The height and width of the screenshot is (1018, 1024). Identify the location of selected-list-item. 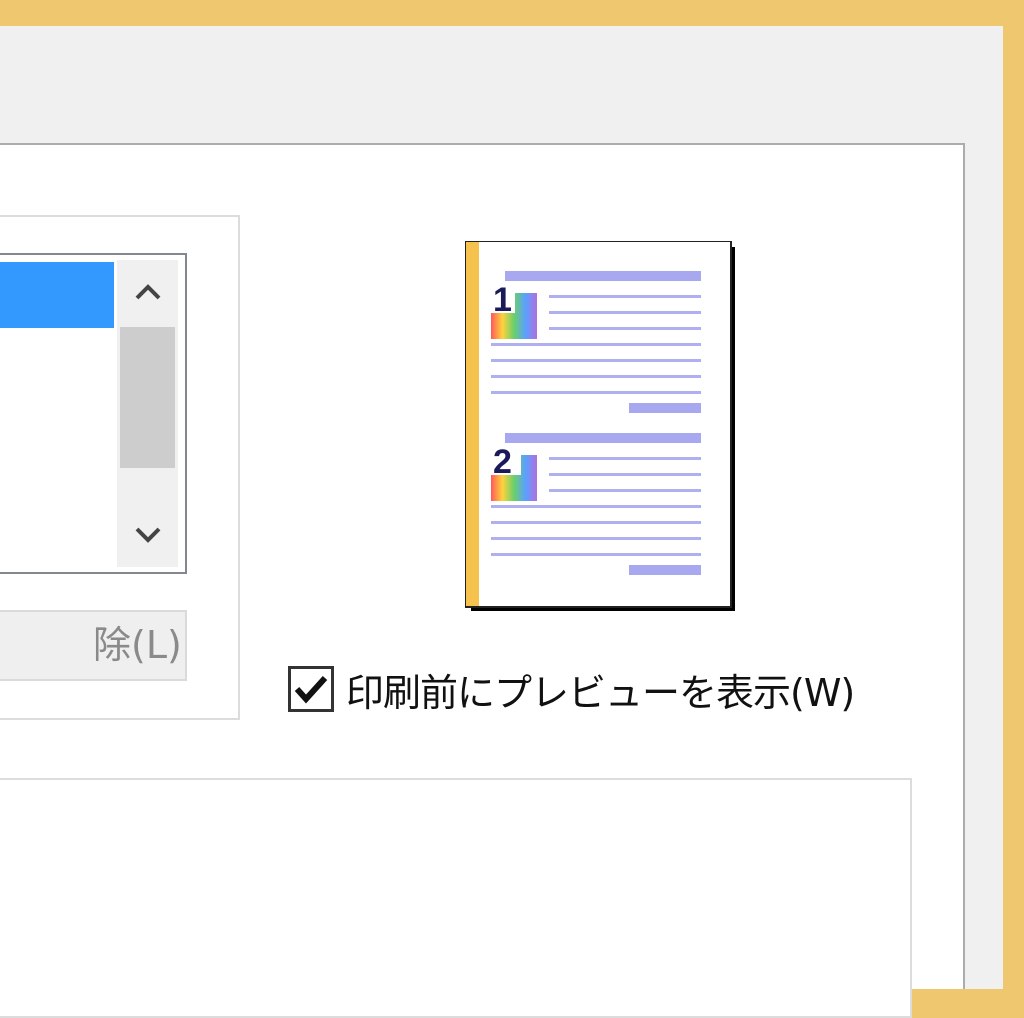
(57, 295).